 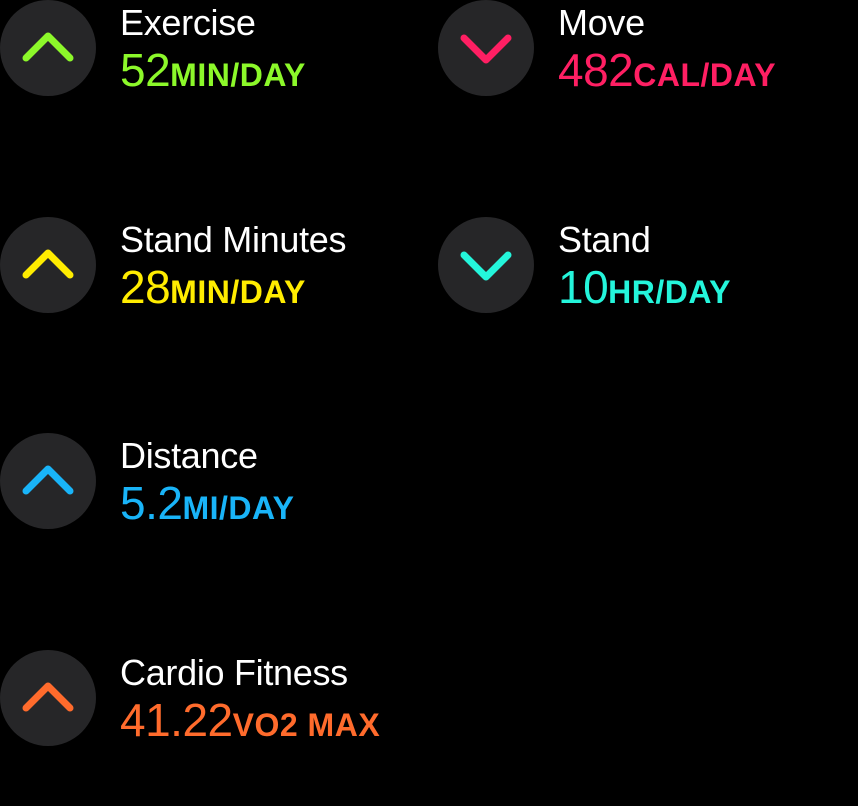 What do you see at coordinates (145, 287) in the screenshot?
I see `trend-number: 28` at bounding box center [145, 287].